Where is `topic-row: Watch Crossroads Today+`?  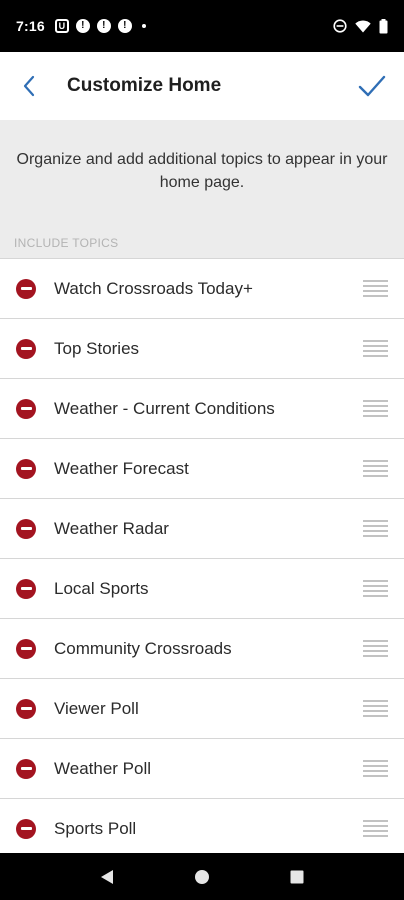
topic-row: Watch Crossroads Today+ is located at coordinates (202, 288).